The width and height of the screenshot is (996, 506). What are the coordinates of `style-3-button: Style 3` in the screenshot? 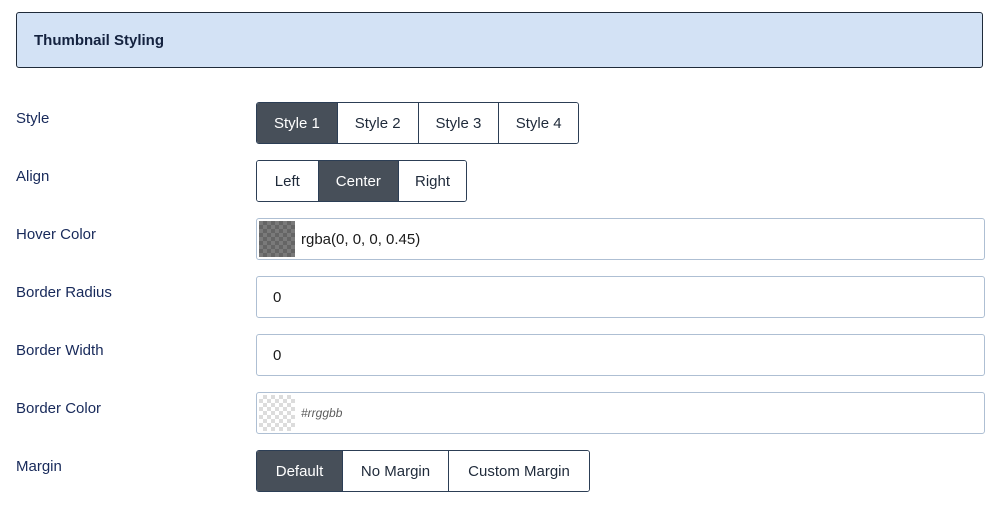 It's located at (458, 123).